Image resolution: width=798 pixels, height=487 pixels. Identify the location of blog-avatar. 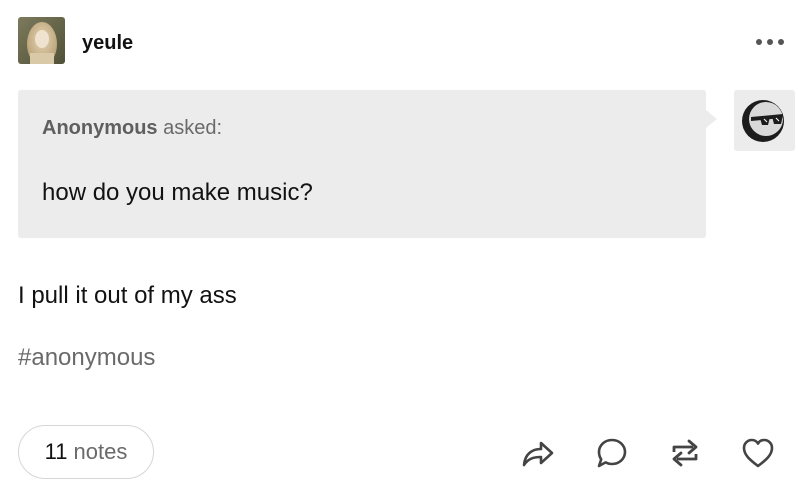
(41, 40).